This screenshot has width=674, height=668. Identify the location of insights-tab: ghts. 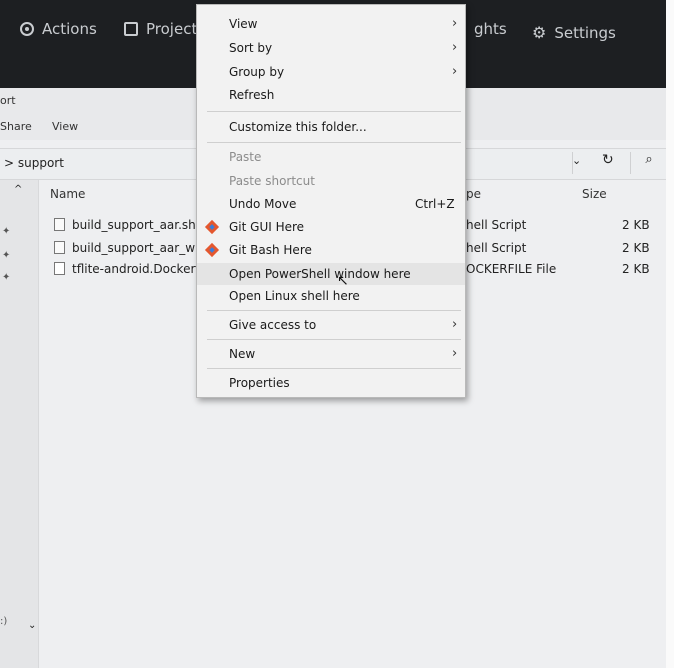
(490, 29).